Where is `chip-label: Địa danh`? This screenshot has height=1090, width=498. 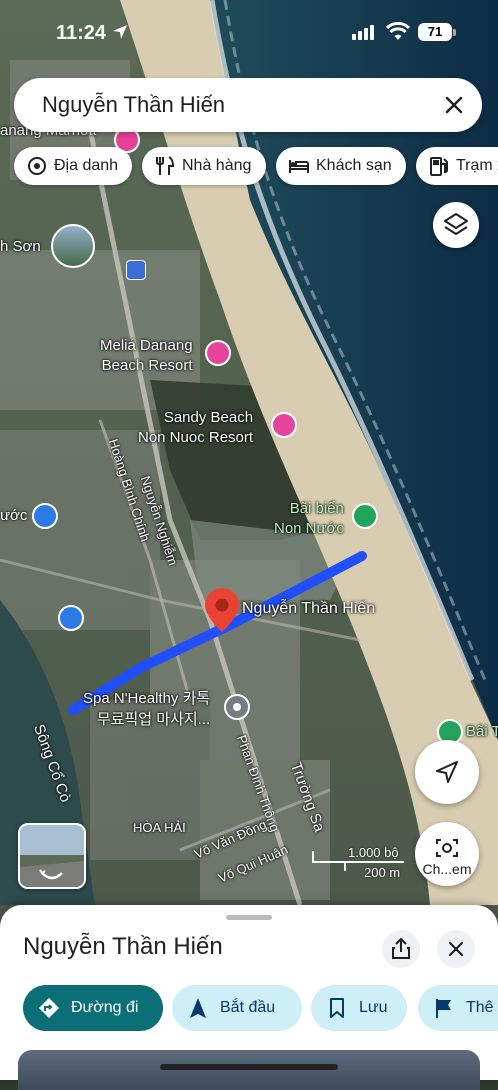 chip-label: Địa danh is located at coordinates (86, 165).